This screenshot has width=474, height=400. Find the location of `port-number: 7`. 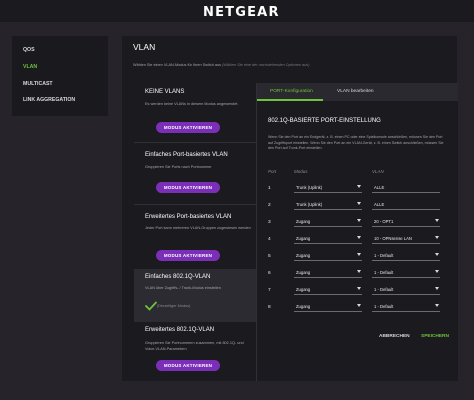

port-number: 7 is located at coordinates (269, 290).